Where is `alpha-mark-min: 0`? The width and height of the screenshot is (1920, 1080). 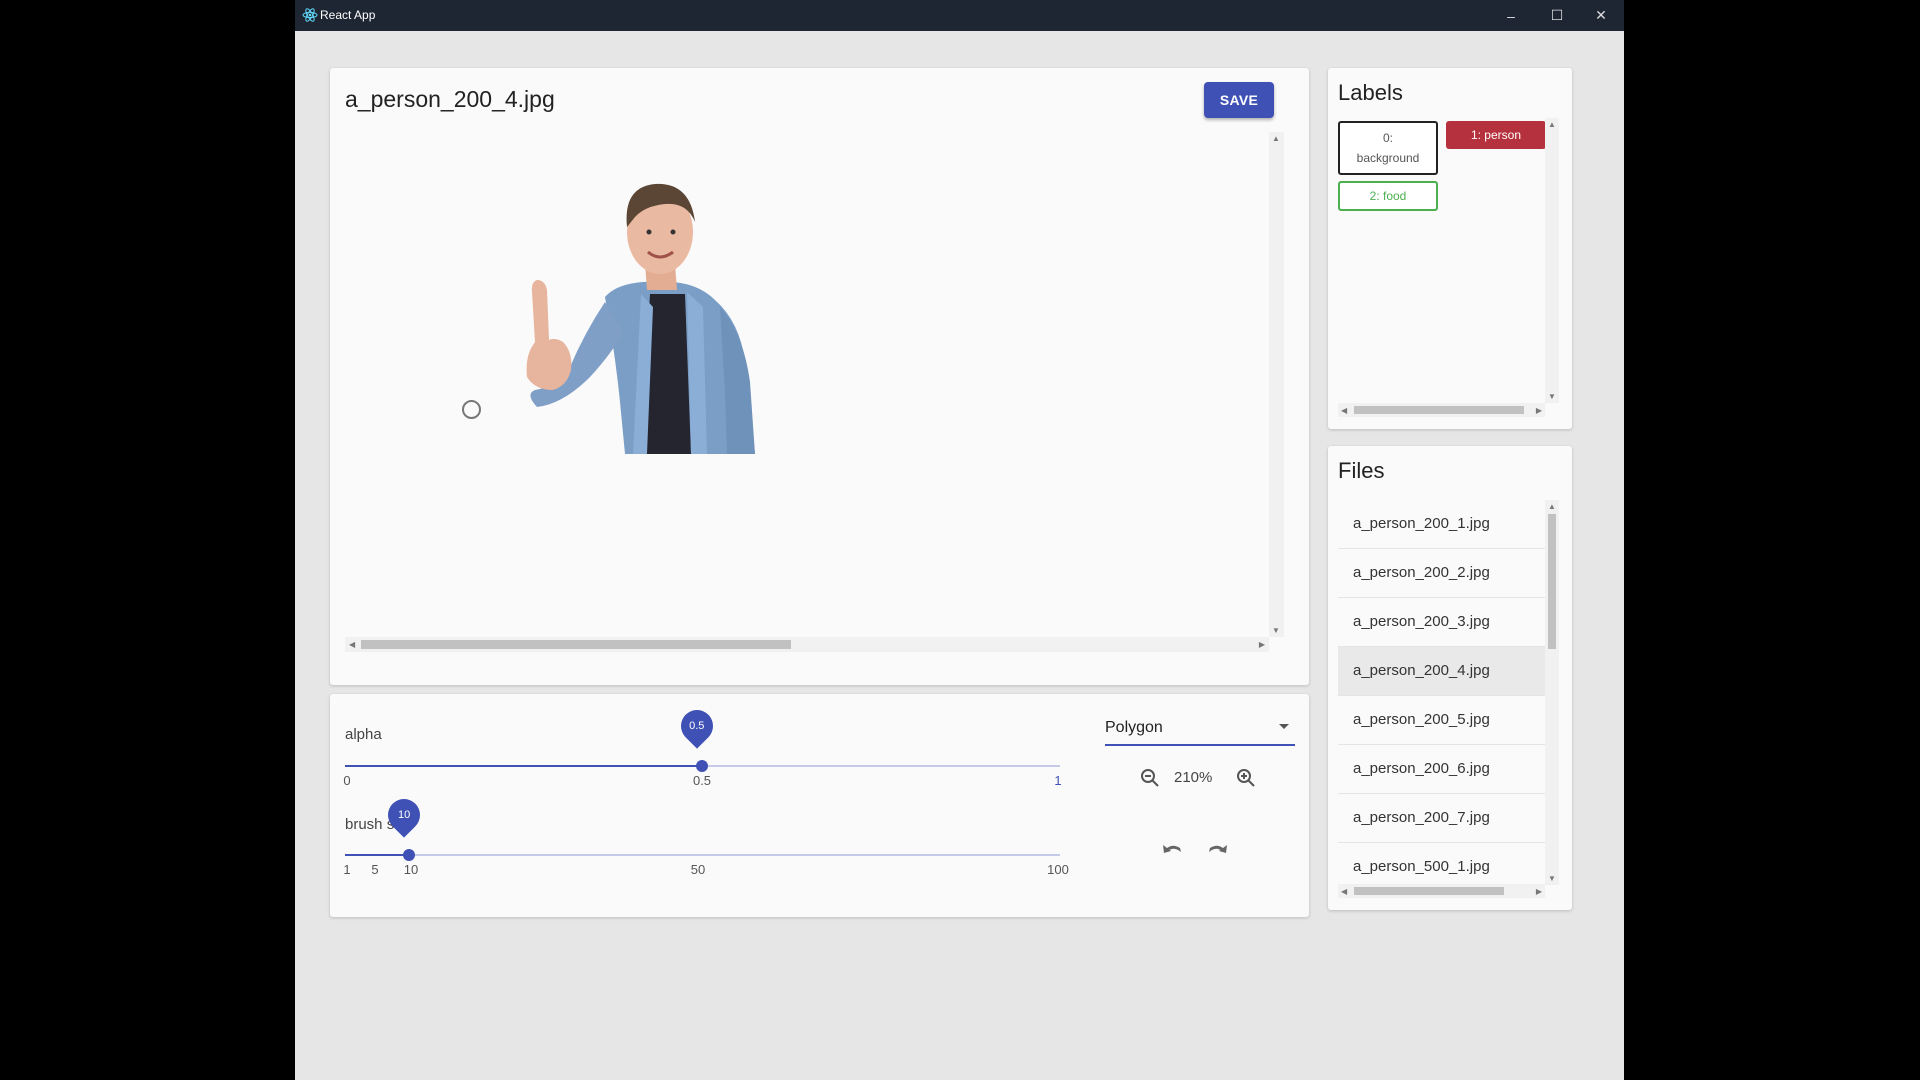
alpha-mark-min: 0 is located at coordinates (347, 780).